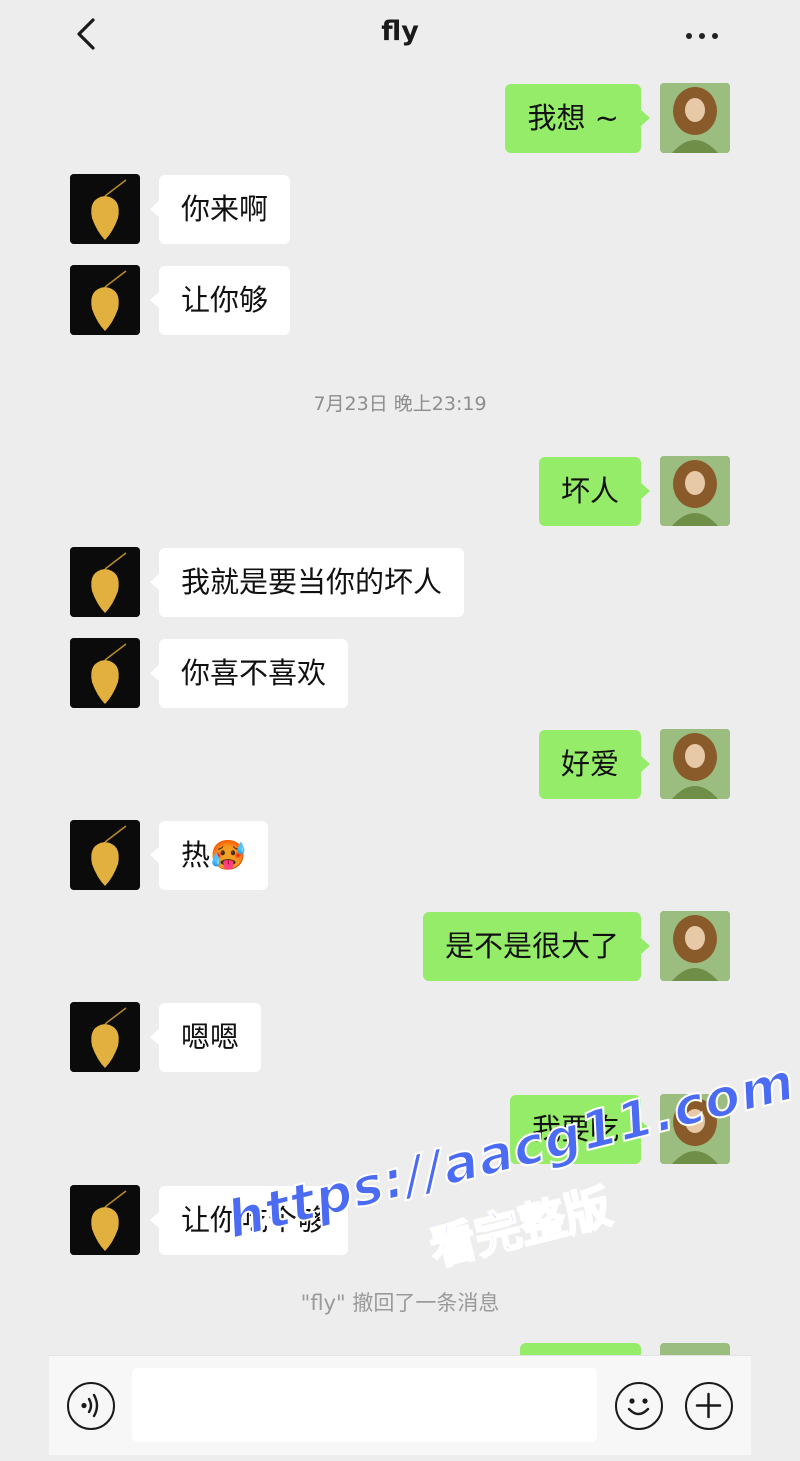 This screenshot has width=800, height=1461. I want to click on message-row: 你来啊, so click(400, 209).